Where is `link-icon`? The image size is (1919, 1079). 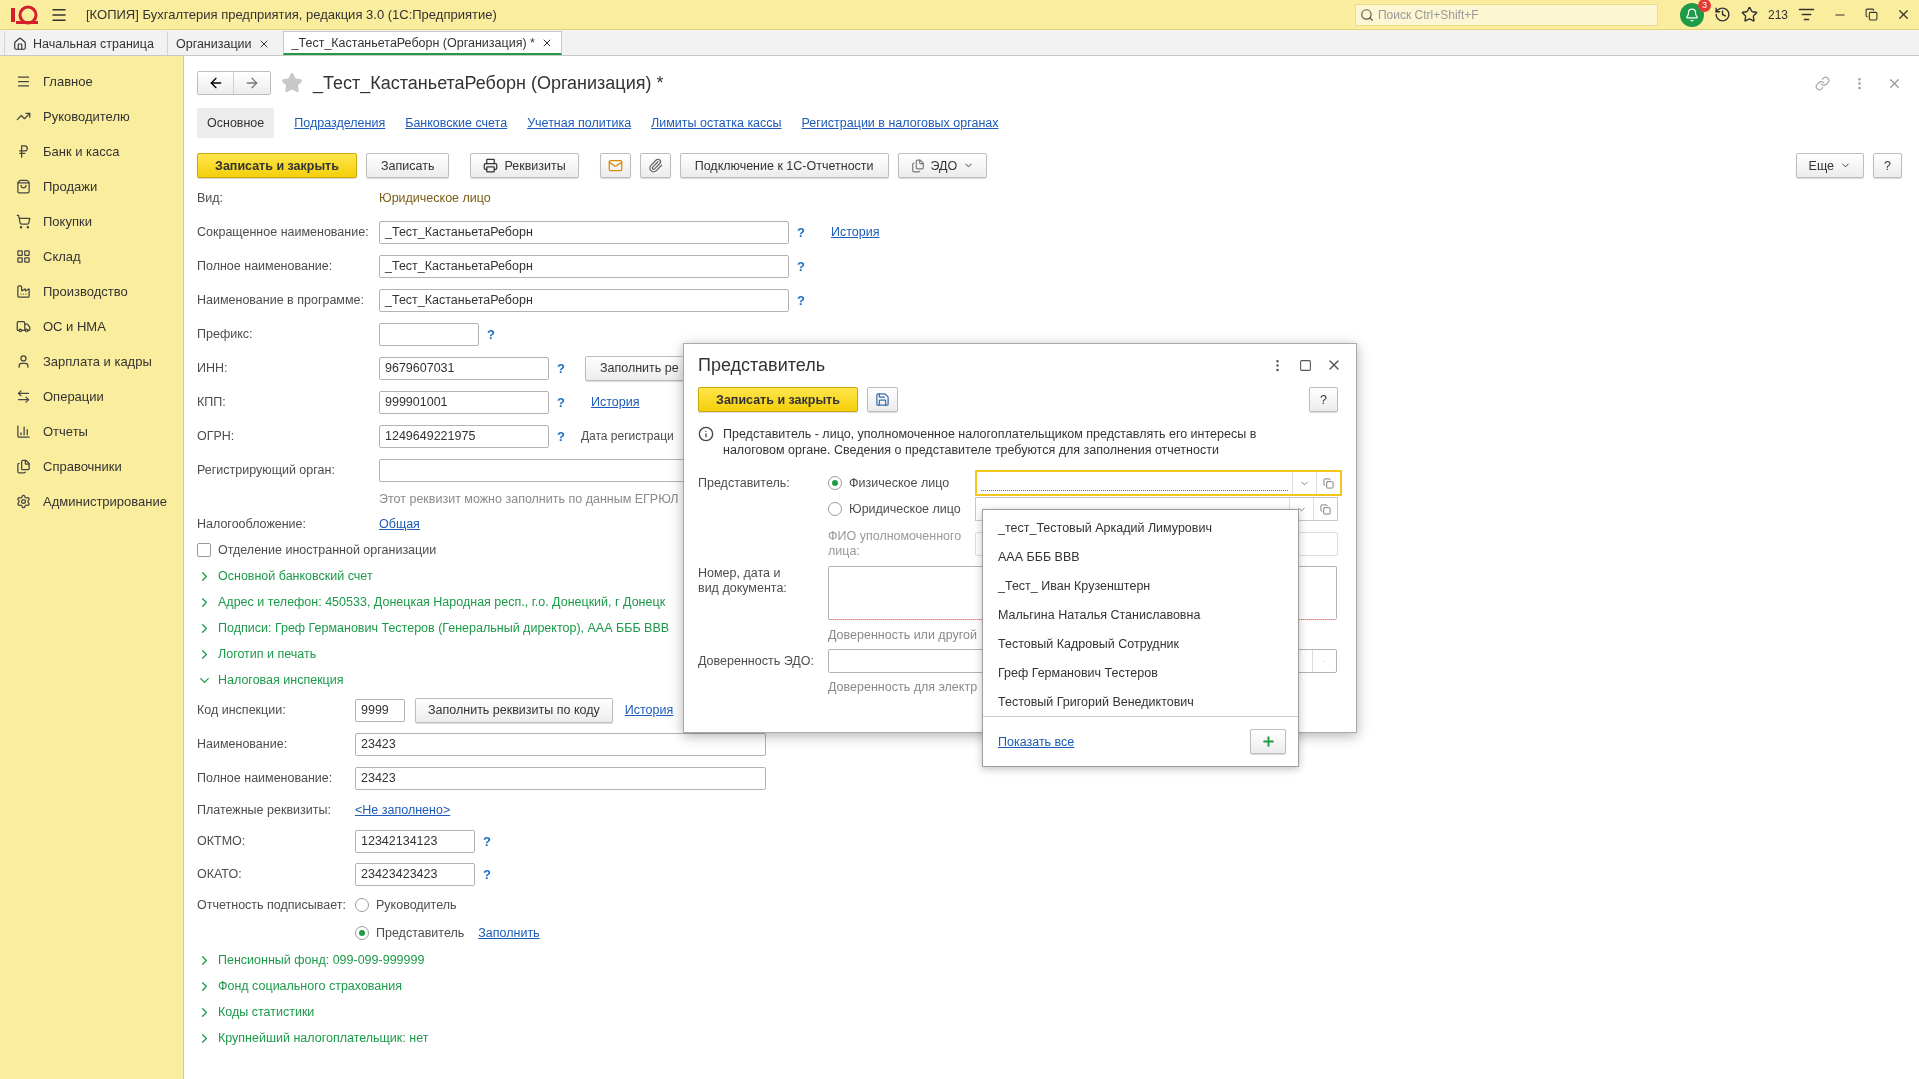
link-icon is located at coordinates (1822, 83).